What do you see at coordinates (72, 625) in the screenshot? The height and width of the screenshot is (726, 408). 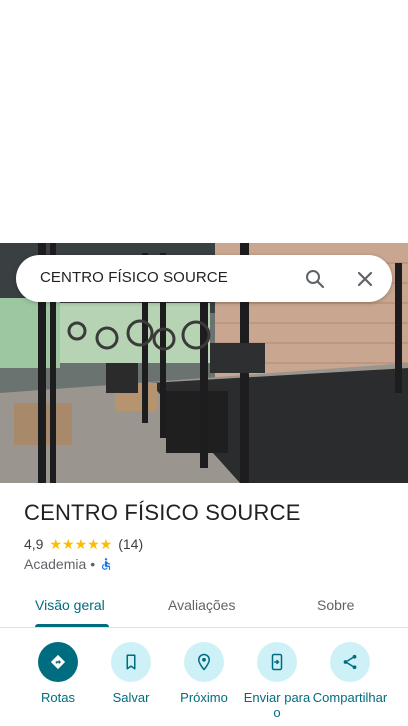 I see `active-tab-indicator` at bounding box center [72, 625].